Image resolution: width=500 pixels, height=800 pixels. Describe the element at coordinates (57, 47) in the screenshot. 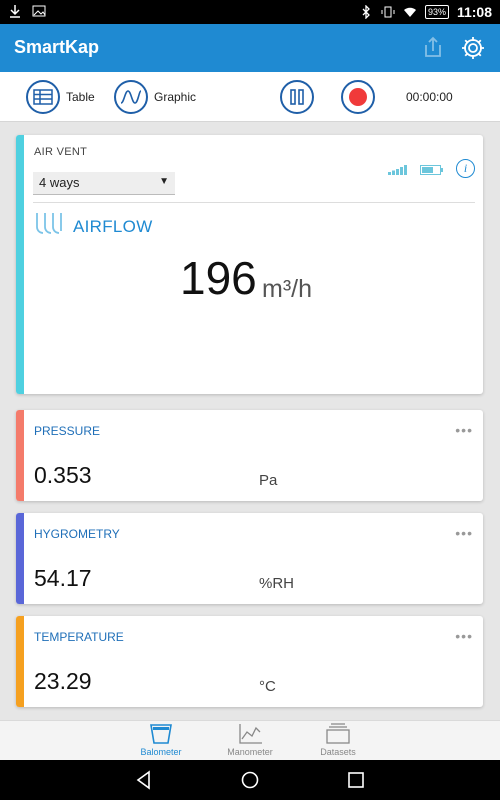

I see `app-title: SmartKap` at that location.